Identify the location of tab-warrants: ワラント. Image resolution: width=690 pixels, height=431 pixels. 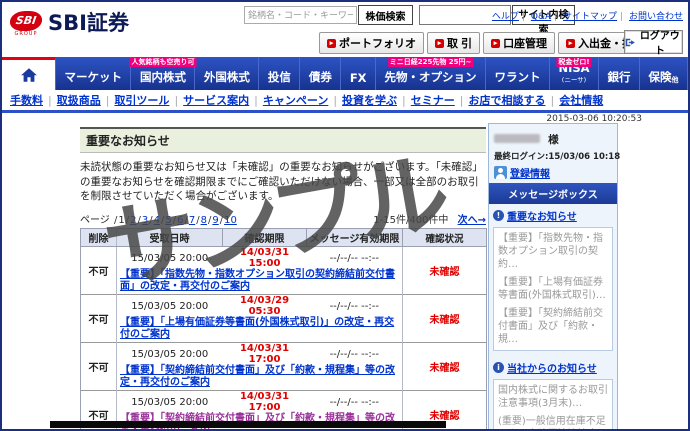
(518, 73).